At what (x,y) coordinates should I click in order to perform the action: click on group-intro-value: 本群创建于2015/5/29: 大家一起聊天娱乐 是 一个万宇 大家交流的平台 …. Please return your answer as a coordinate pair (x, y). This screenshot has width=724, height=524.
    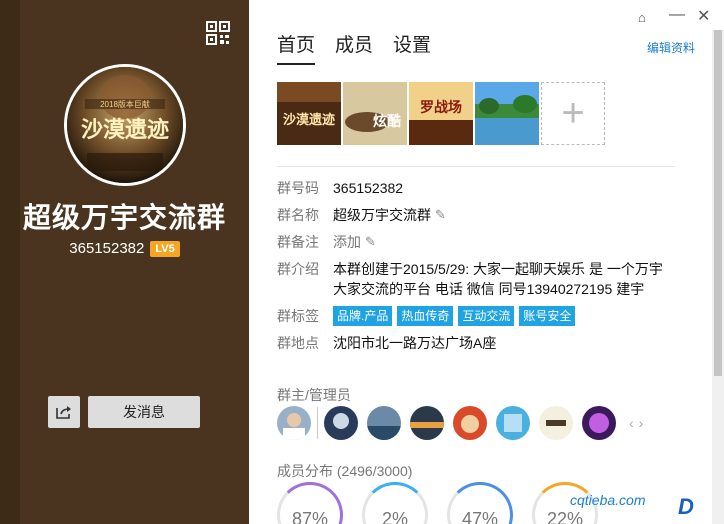
    Looking at the image, I should click on (498, 279).